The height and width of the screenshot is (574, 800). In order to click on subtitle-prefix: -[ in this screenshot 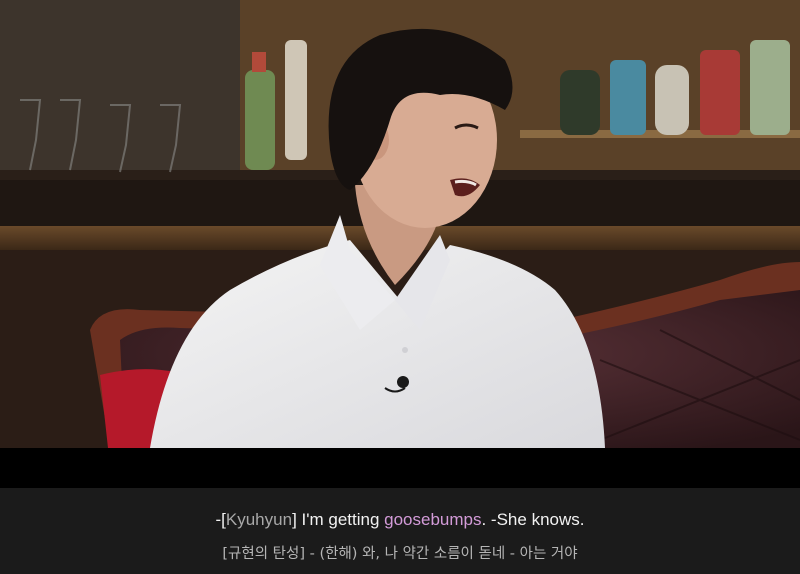, I will do `click(220, 519)`.